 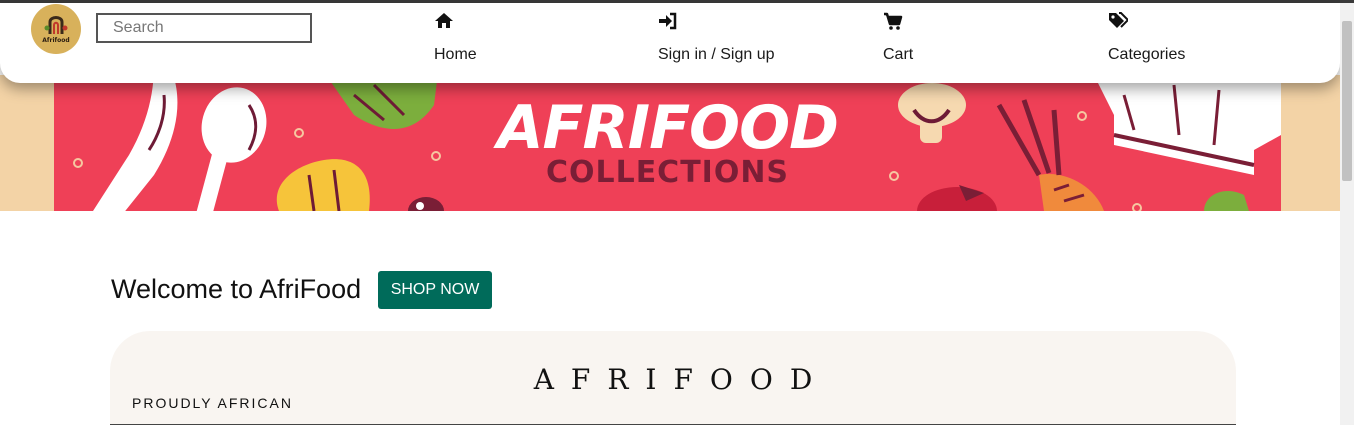 I want to click on site-logo: Afrifood, so click(x=56, y=29).